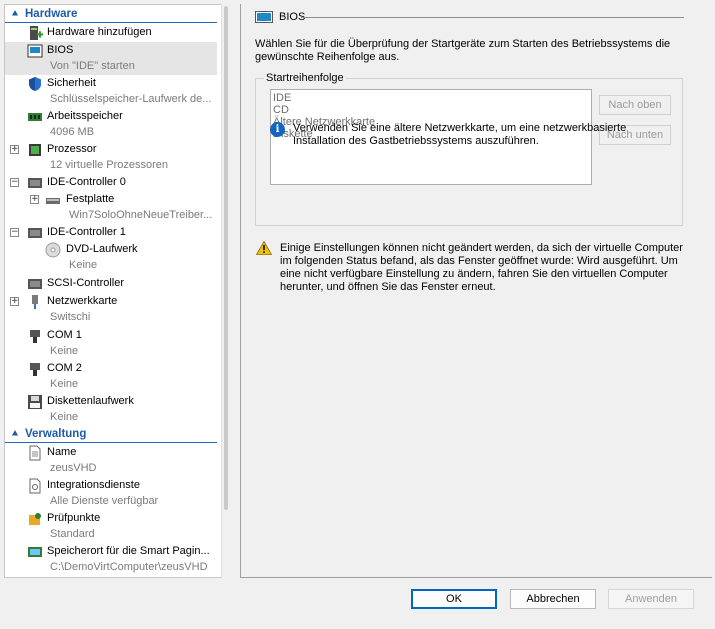 The width and height of the screenshot is (715, 629). What do you see at coordinates (35, 150) in the screenshot?
I see `processor-icon` at bounding box center [35, 150].